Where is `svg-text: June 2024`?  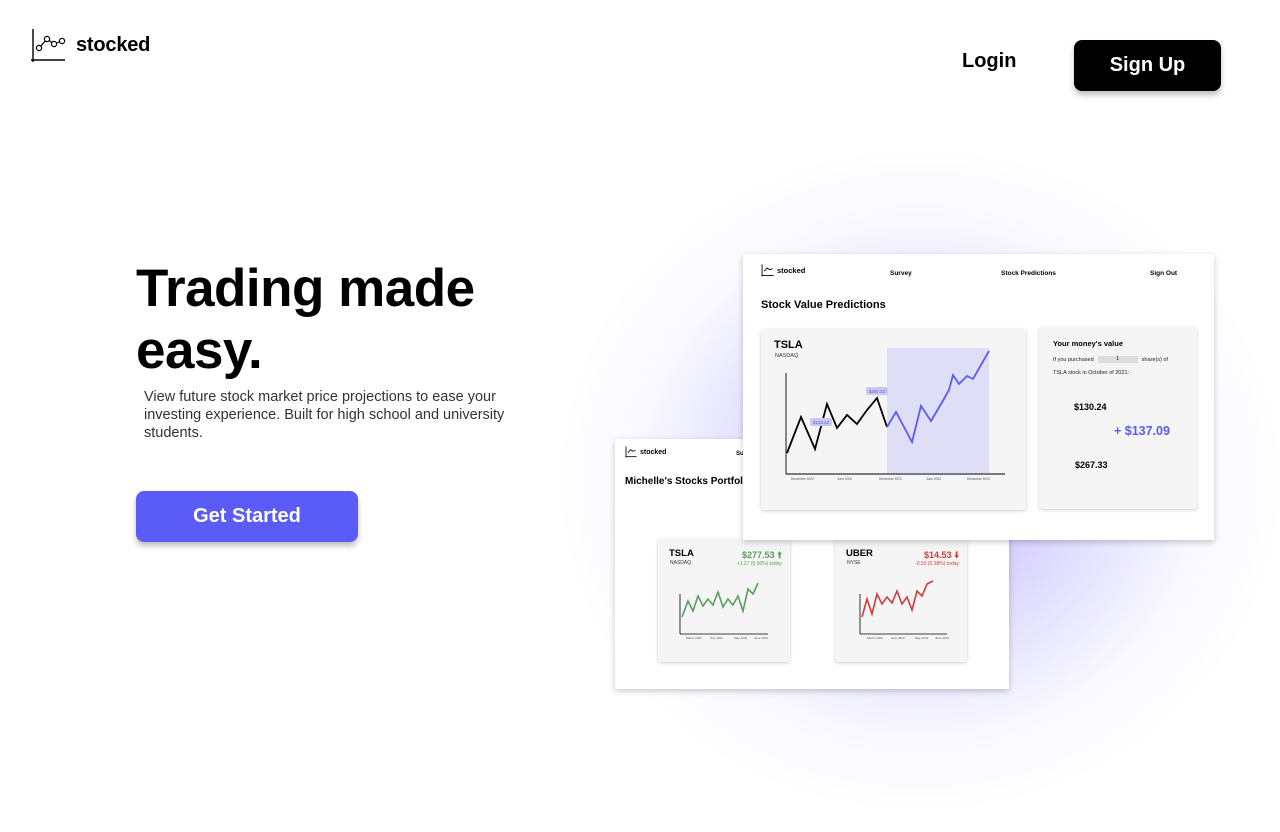
svg-text: June 2024 is located at coordinates (933, 479).